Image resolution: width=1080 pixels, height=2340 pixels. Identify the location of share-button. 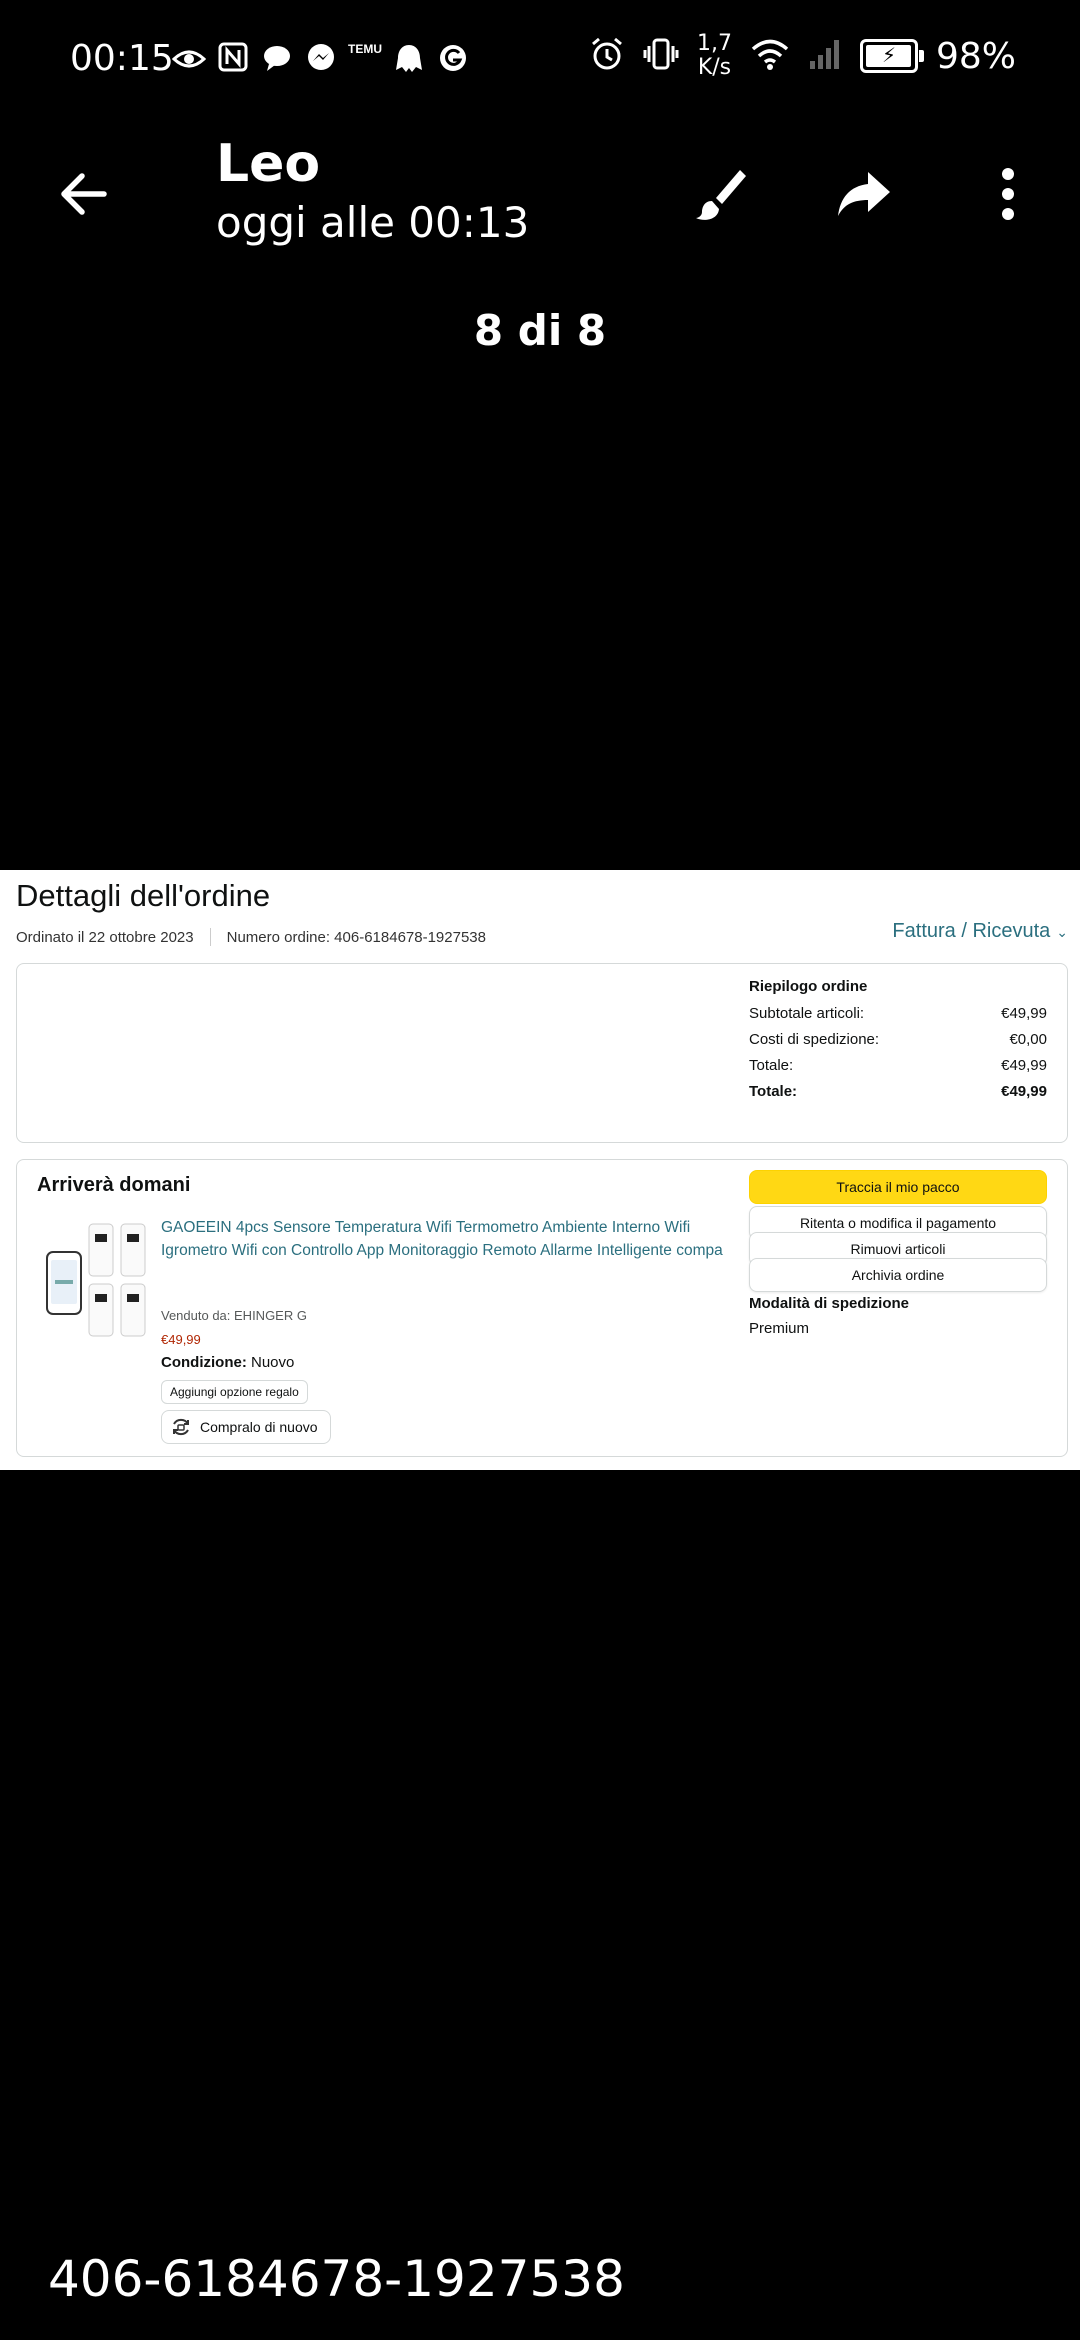
(864, 194).